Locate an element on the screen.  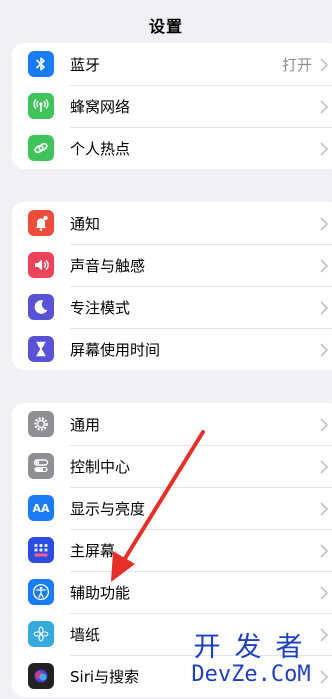
row-label: 声音与触感 is located at coordinates (108, 265).